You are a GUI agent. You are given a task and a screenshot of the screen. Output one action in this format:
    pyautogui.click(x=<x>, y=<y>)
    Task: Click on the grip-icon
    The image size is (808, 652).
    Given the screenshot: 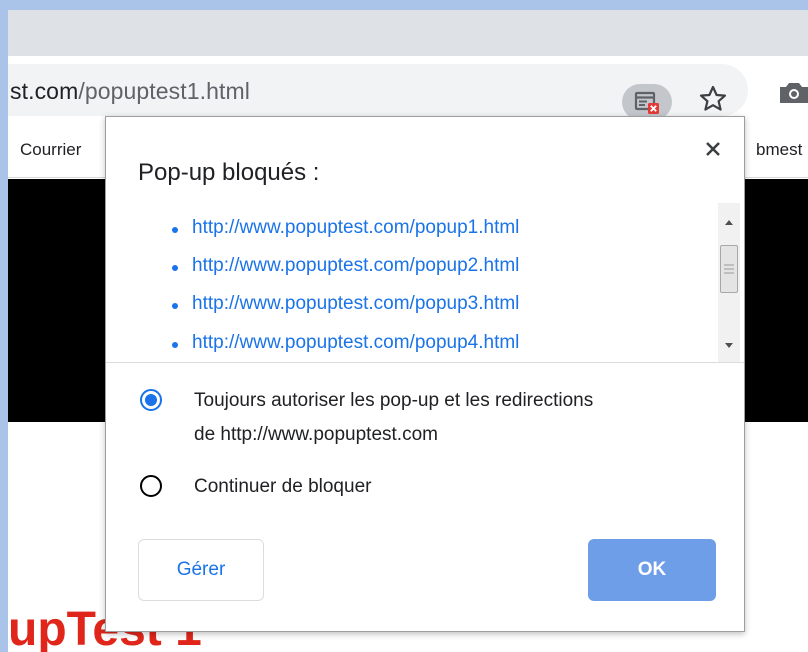 What is the action you would take?
    pyautogui.click(x=729, y=269)
    